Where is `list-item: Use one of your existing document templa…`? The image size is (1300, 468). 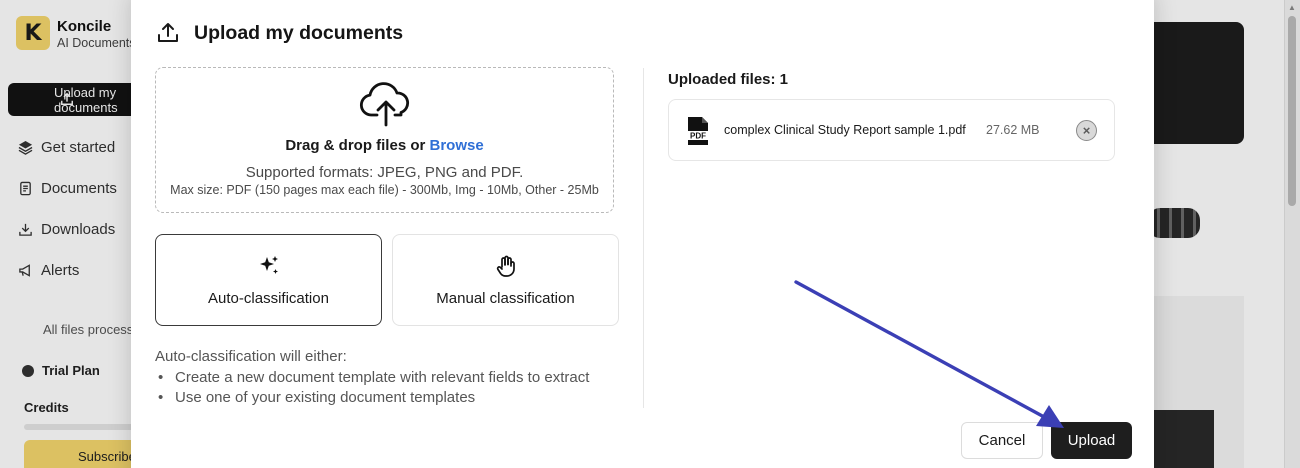
list-item: Use one of your existing document templa… is located at coordinates (372, 398).